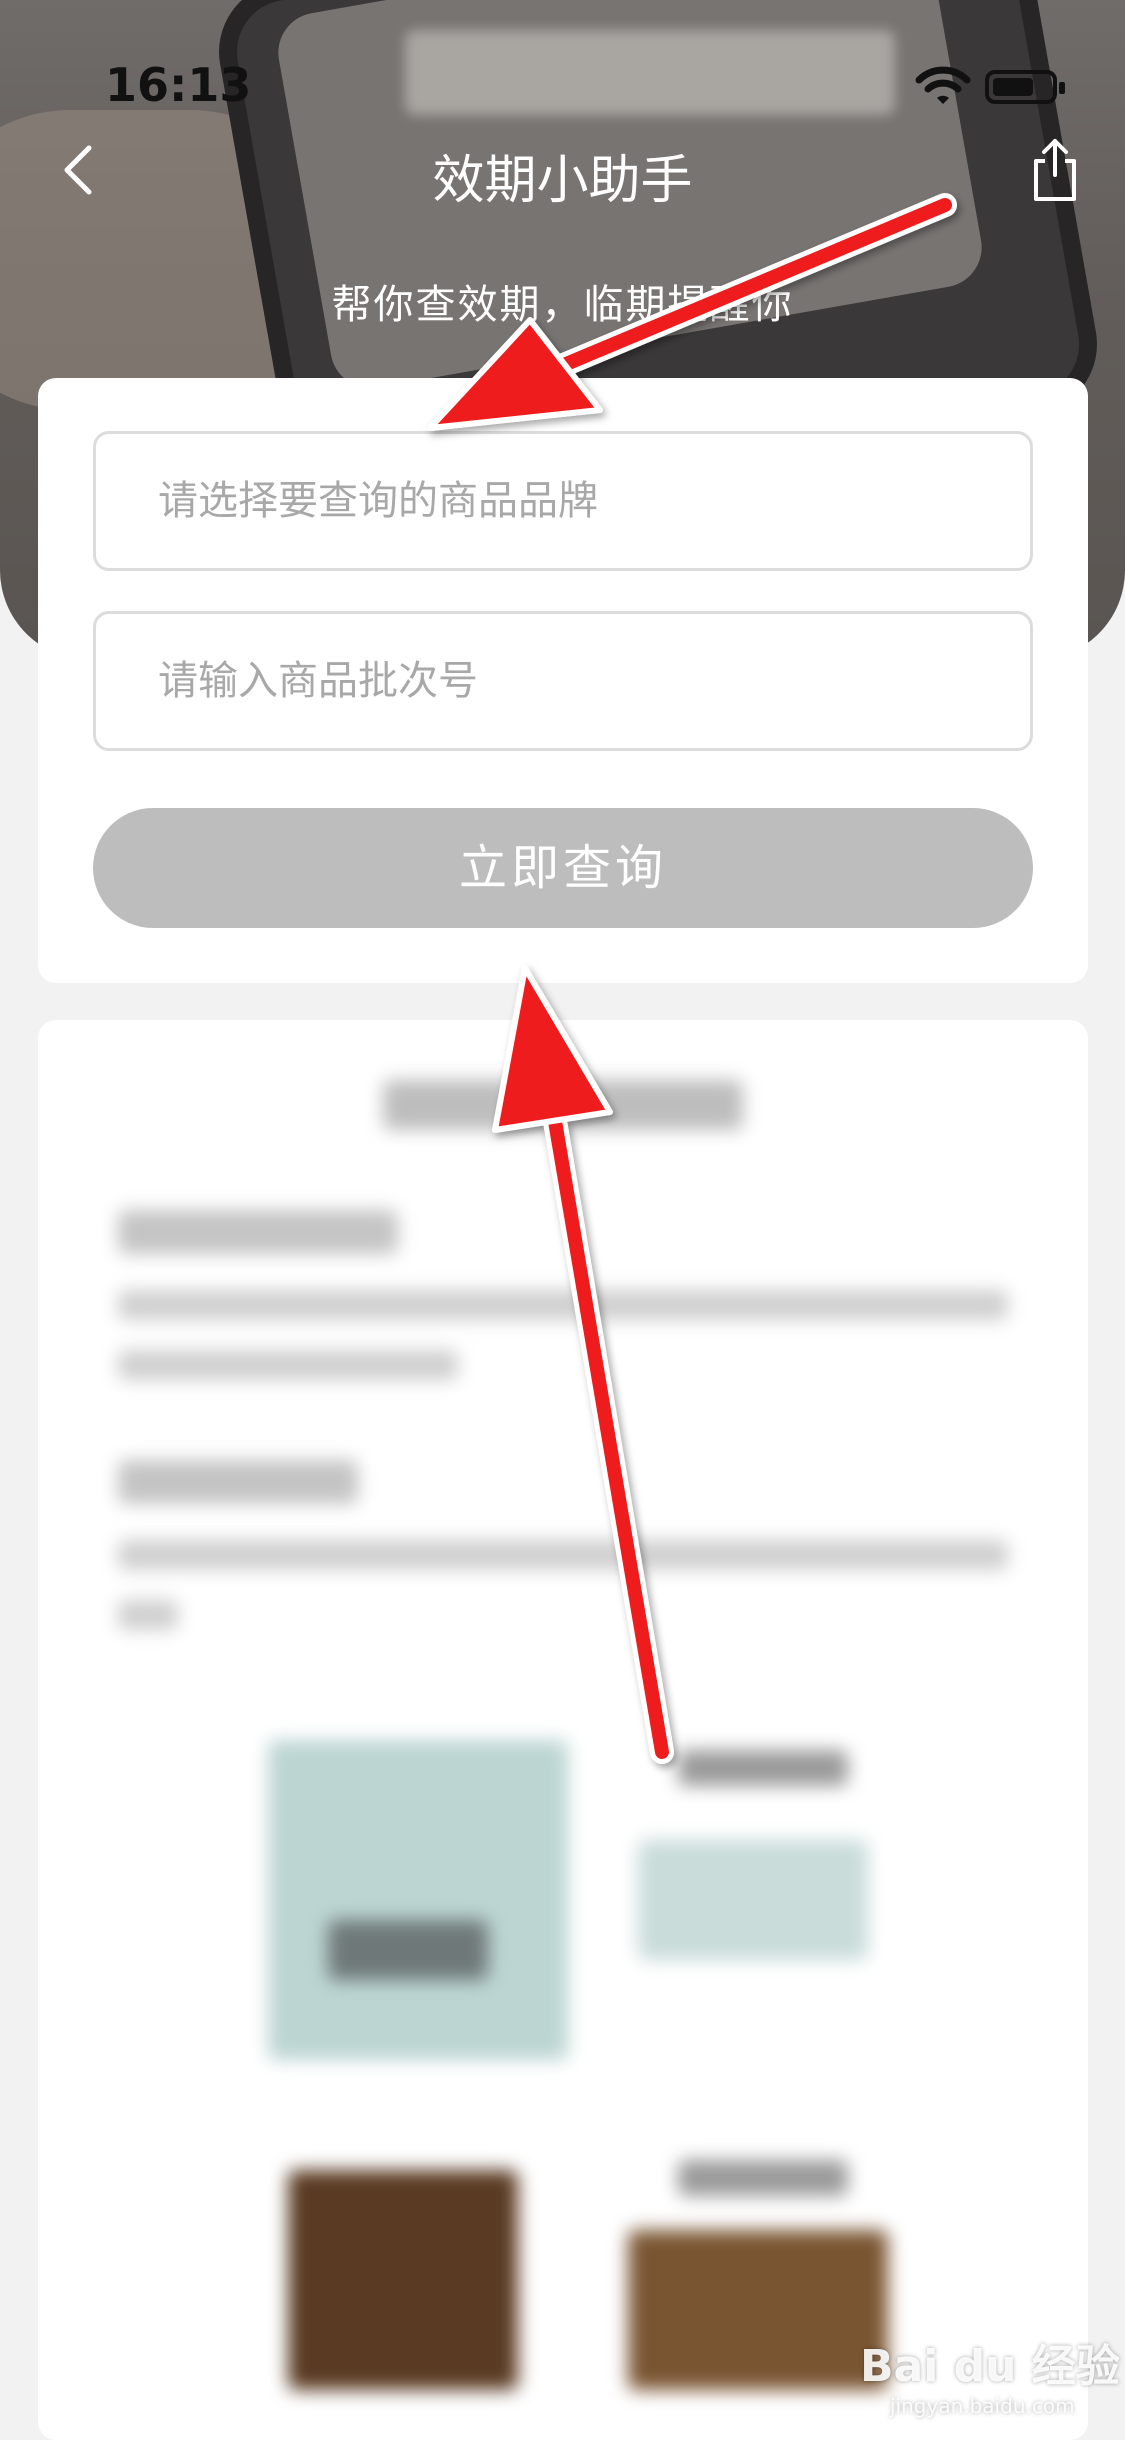  I want to click on page-title: 效期小助手, so click(562, 181).